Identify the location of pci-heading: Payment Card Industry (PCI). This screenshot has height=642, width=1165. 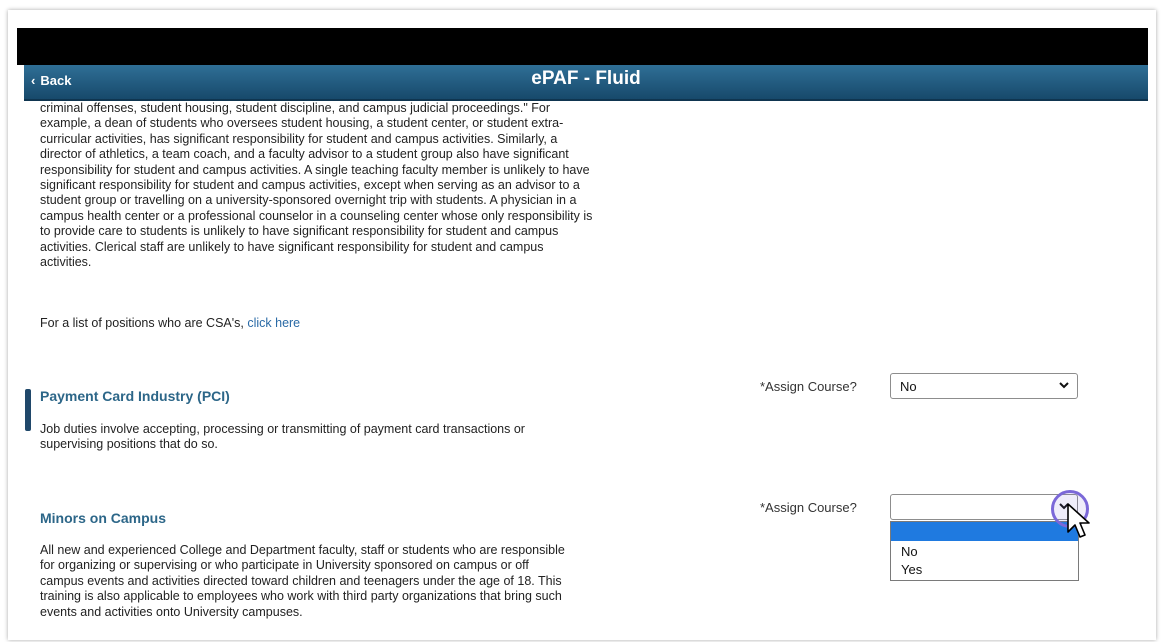
(135, 396).